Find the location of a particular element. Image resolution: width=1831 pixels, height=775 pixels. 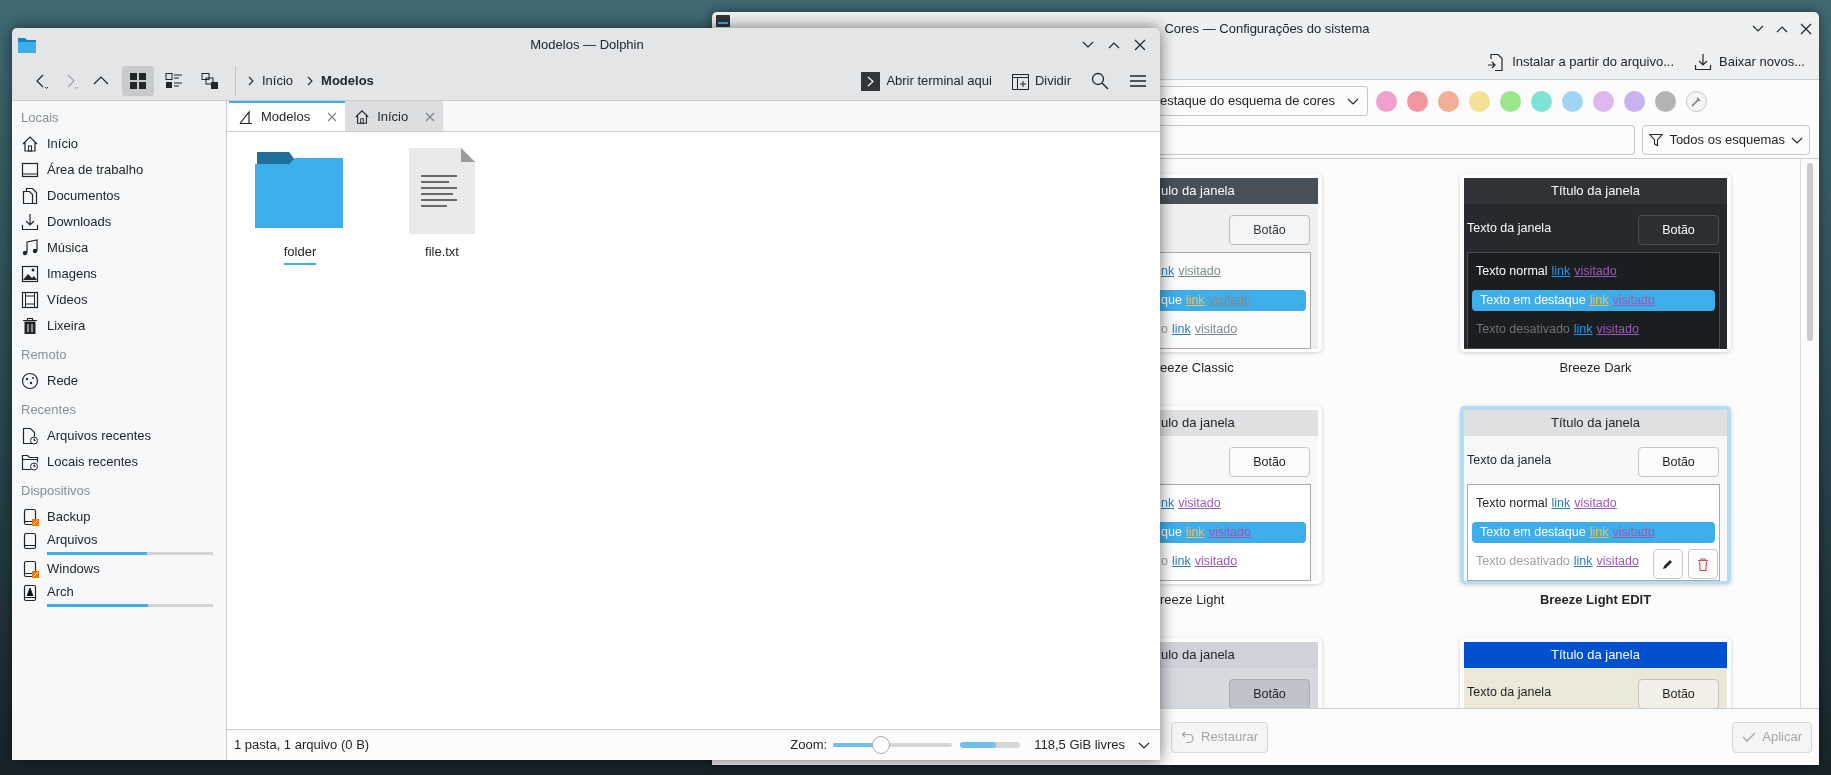

preview-title-bar: ulo da janela is located at coordinates (1239, 191).